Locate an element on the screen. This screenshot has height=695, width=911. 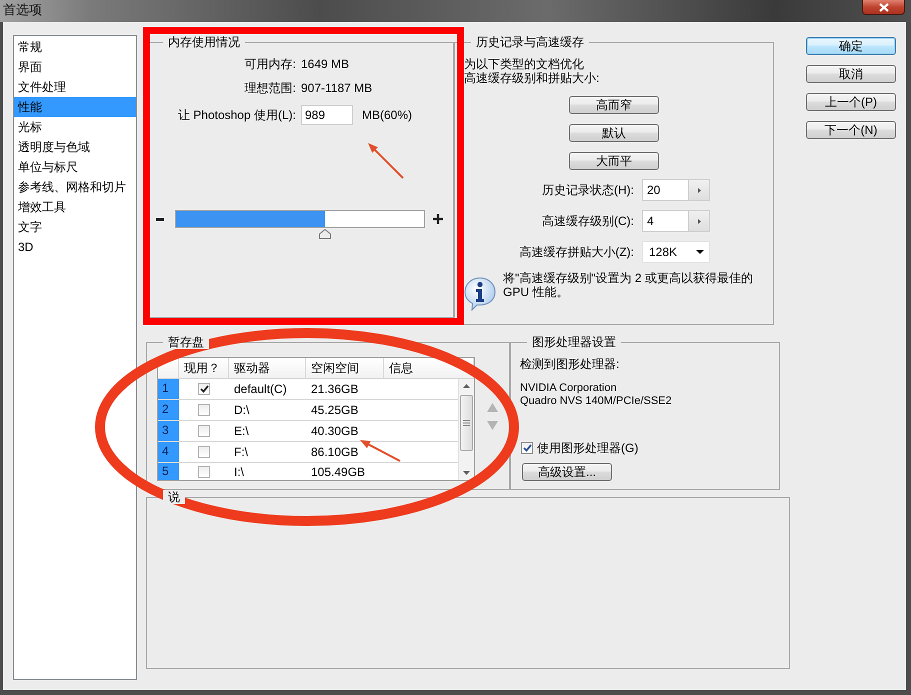
table-cell-text: E:\ is located at coordinates (241, 431).